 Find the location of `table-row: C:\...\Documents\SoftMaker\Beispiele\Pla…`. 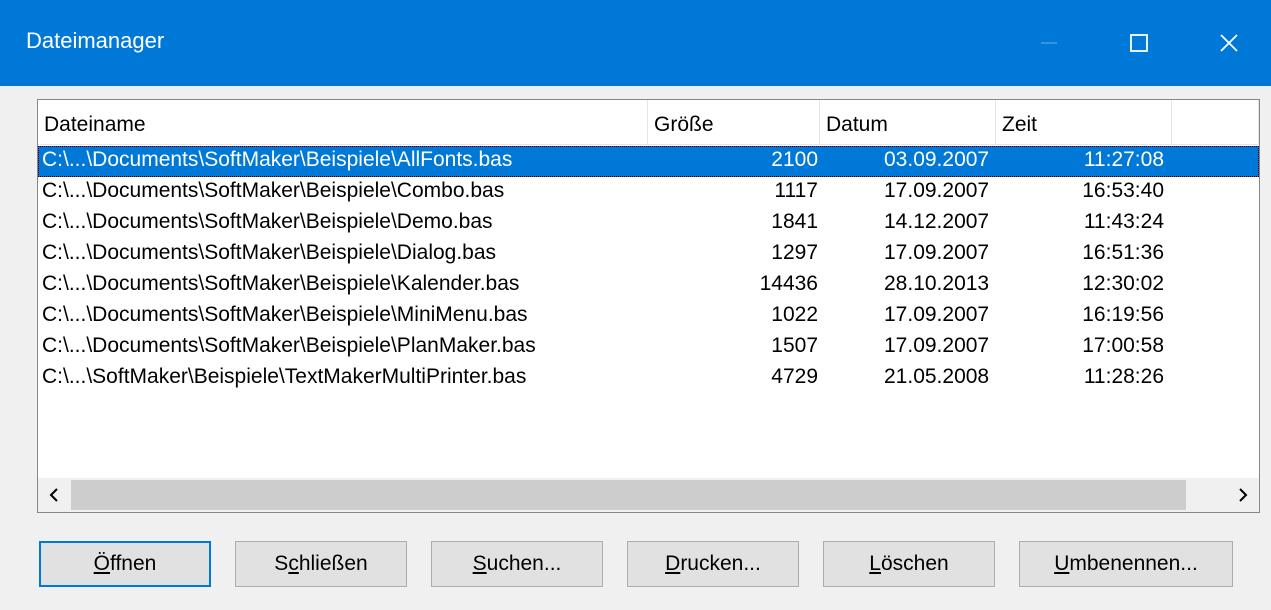

table-row: C:\...\Documents\SoftMaker\Beispiele\Pla… is located at coordinates (648, 347).